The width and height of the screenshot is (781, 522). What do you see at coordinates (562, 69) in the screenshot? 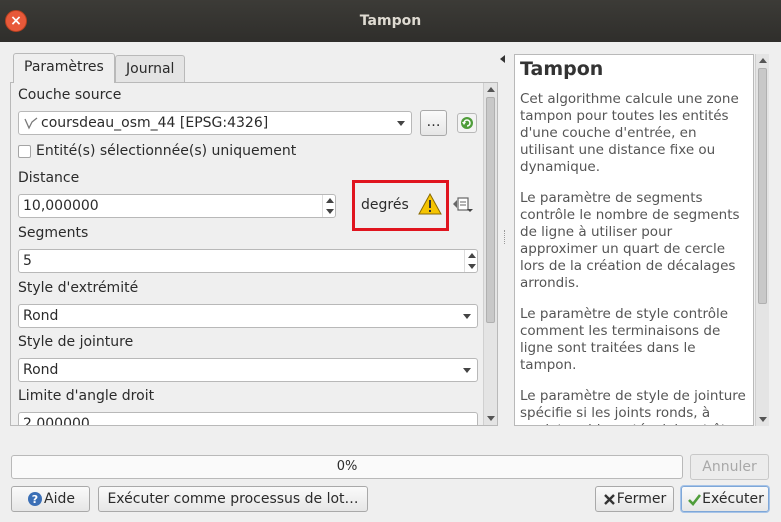
I see `help-title: Tampon` at bounding box center [562, 69].